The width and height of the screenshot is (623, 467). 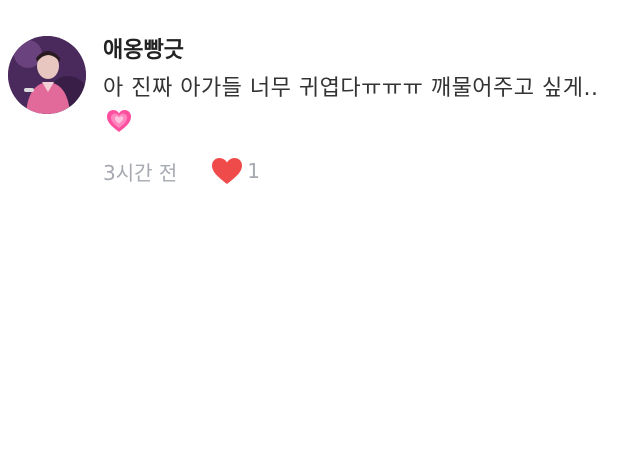 I want to click on like-count: 1, so click(x=254, y=171).